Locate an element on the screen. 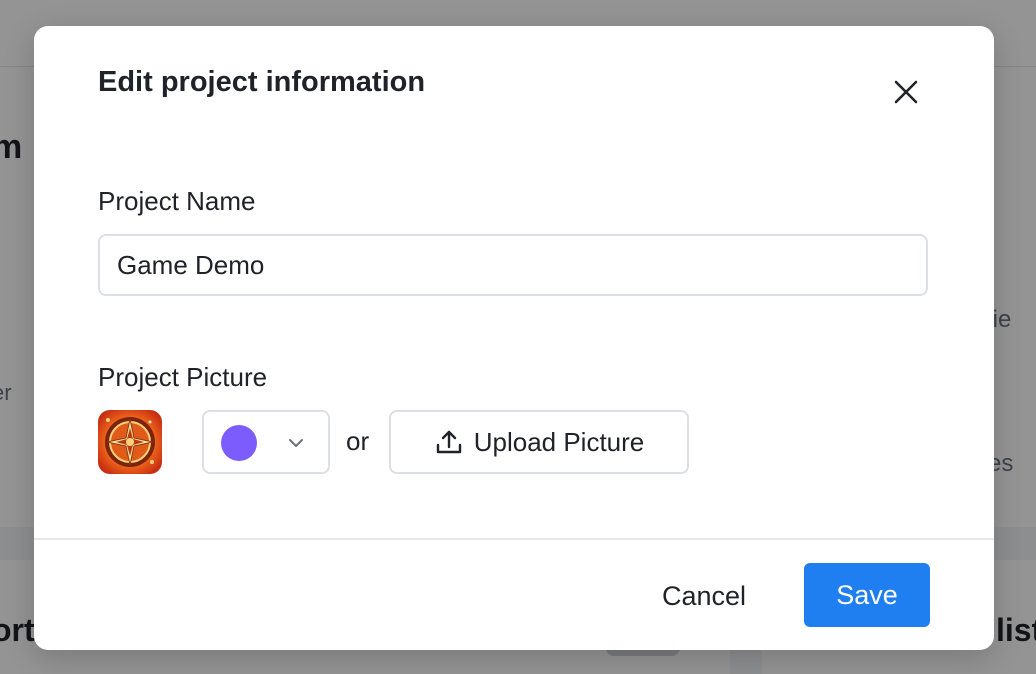 The height and width of the screenshot is (674, 1036). upload-picture-button: Upload Picture is located at coordinates (539, 442).